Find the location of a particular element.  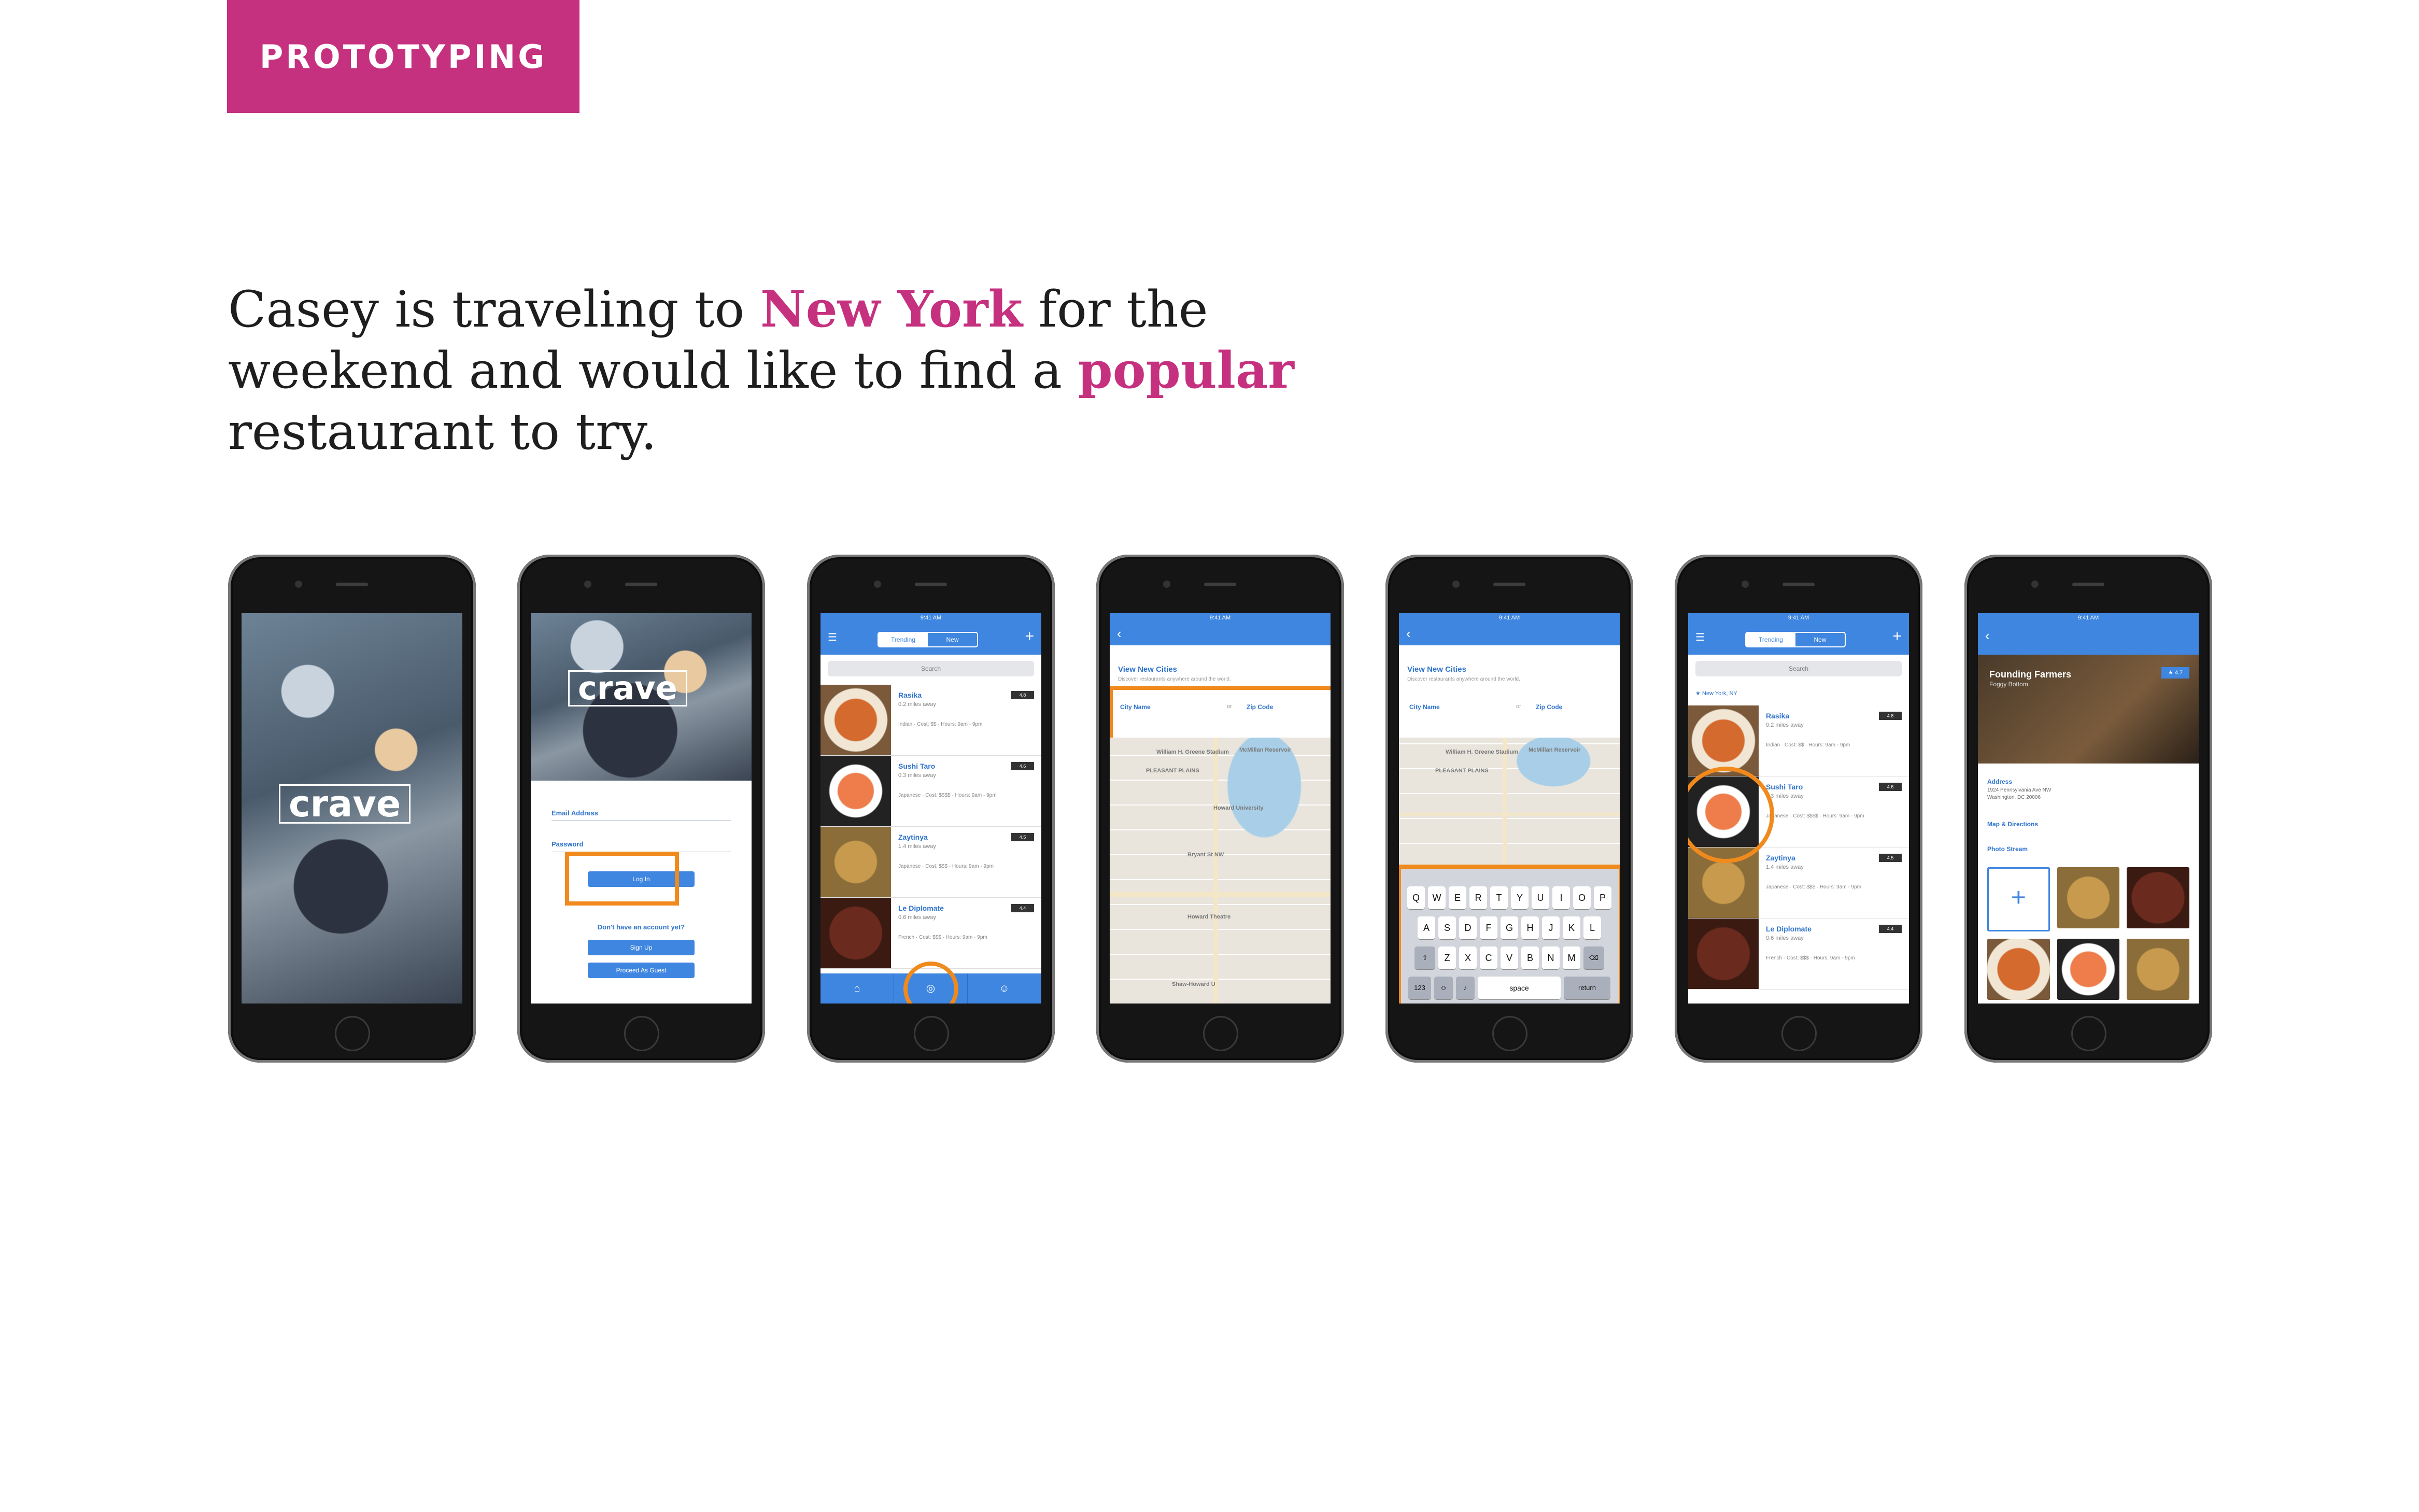

zip-code-field: Zip Code is located at coordinates (1549, 707).